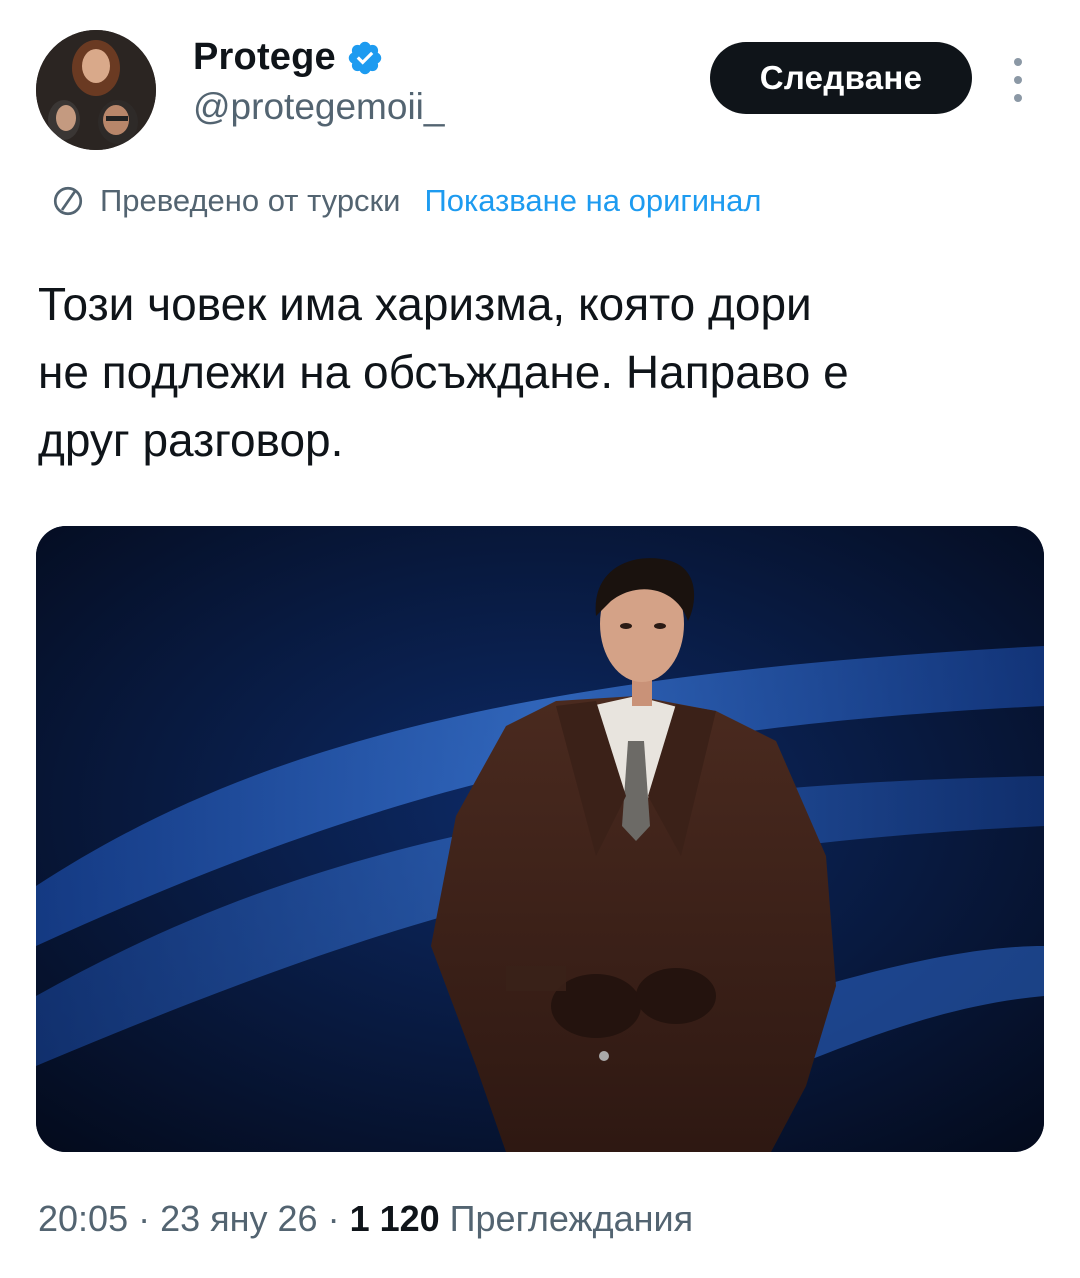 The image size is (1080, 1278). I want to click on author-name-row: Protege, so click(288, 57).